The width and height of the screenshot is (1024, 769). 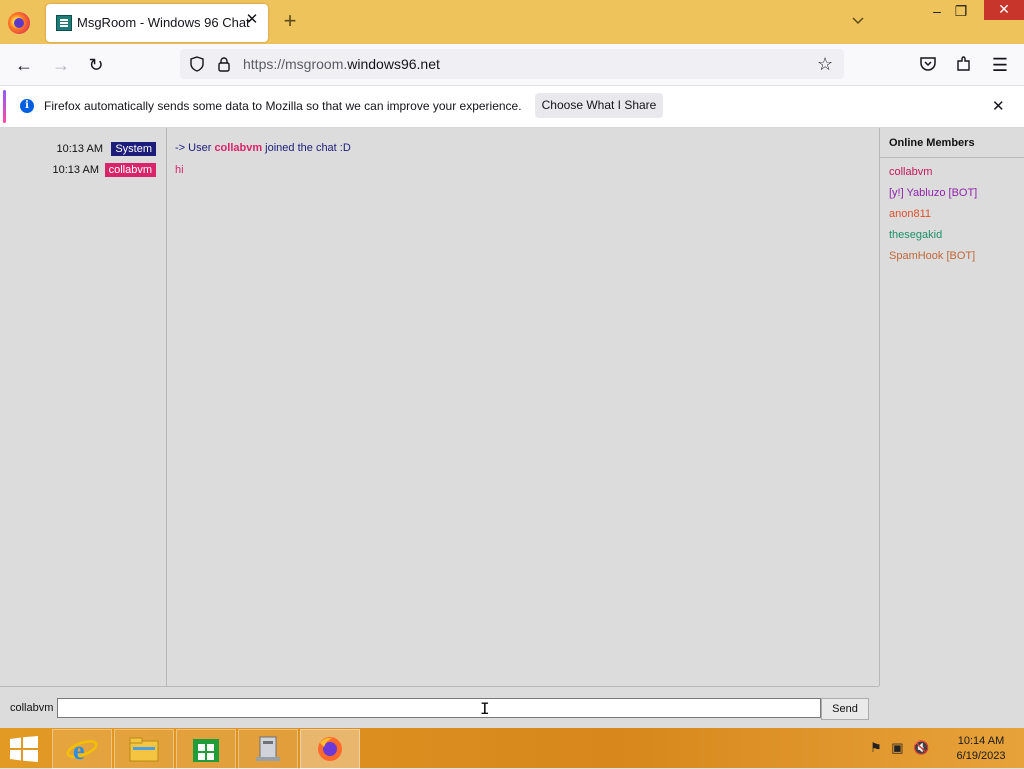 What do you see at coordinates (238, 148) in the screenshot?
I see `mentioned-user: collabvm` at bounding box center [238, 148].